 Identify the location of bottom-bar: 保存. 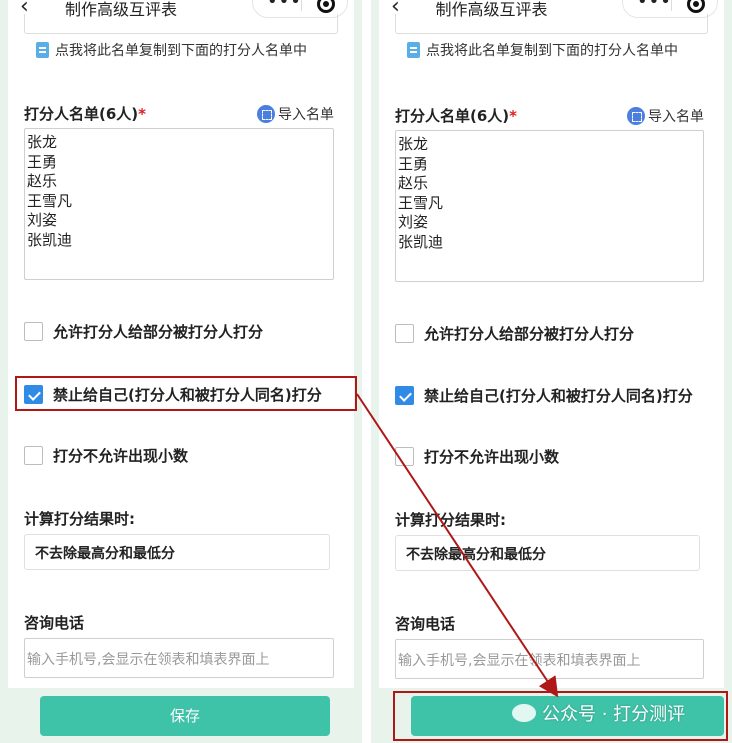
(181, 715).